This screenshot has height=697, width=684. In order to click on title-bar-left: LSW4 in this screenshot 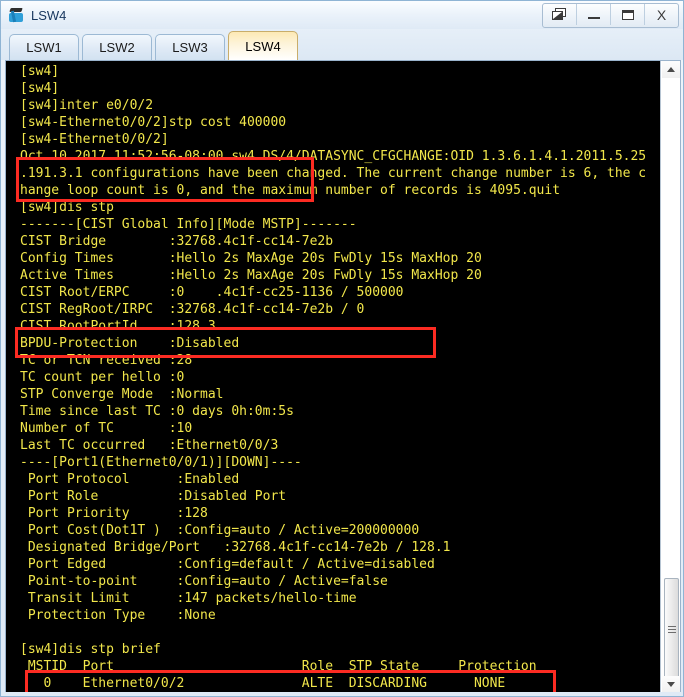, I will do `click(37, 15)`.